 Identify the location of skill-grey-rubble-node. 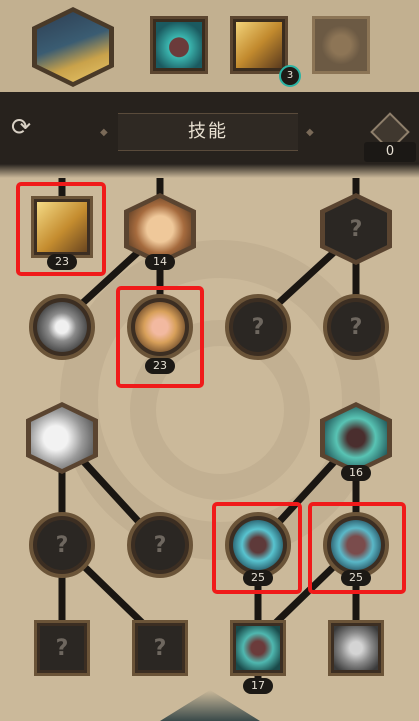
(356, 648).